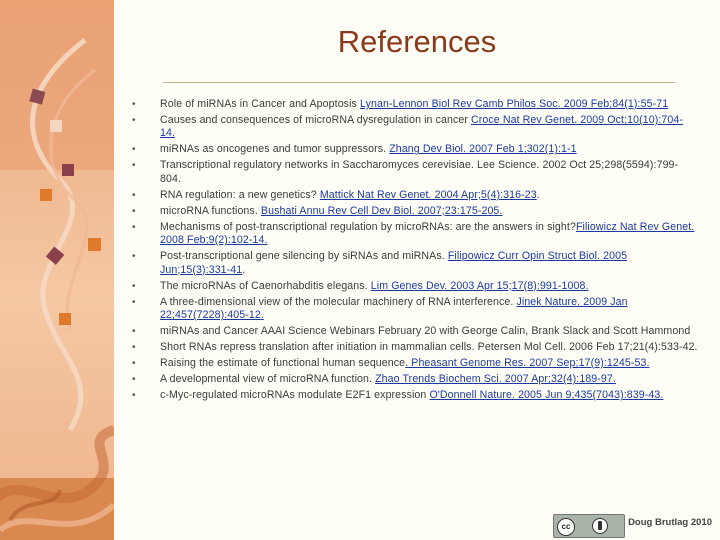  I want to click on reference-text: RNA regulation: a new genetics?, so click(240, 194).